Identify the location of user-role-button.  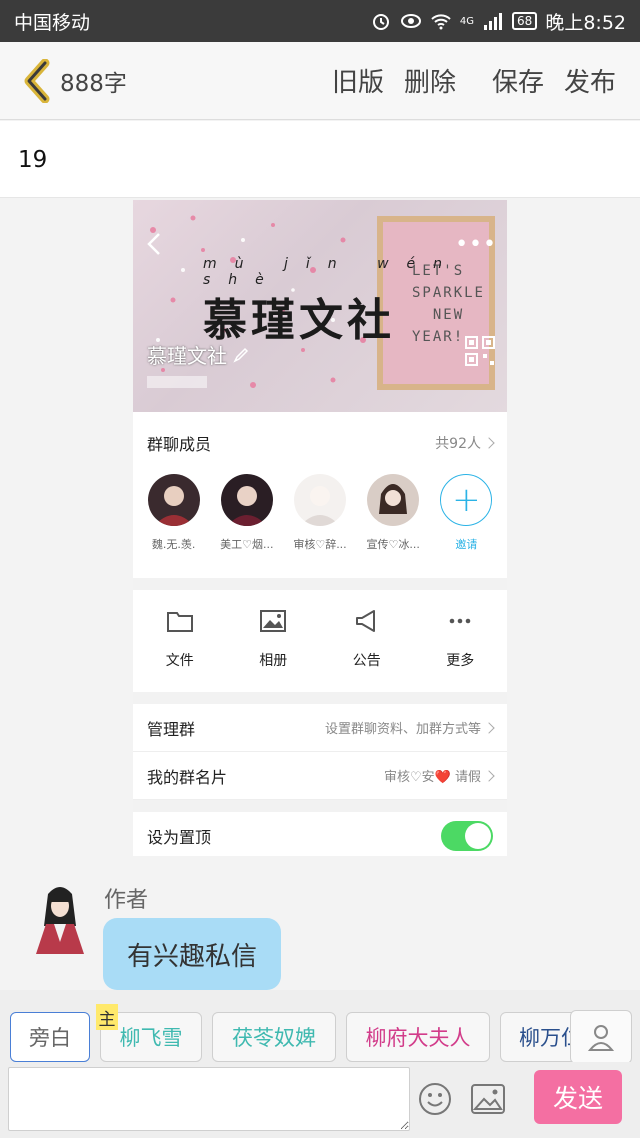
(601, 1037).